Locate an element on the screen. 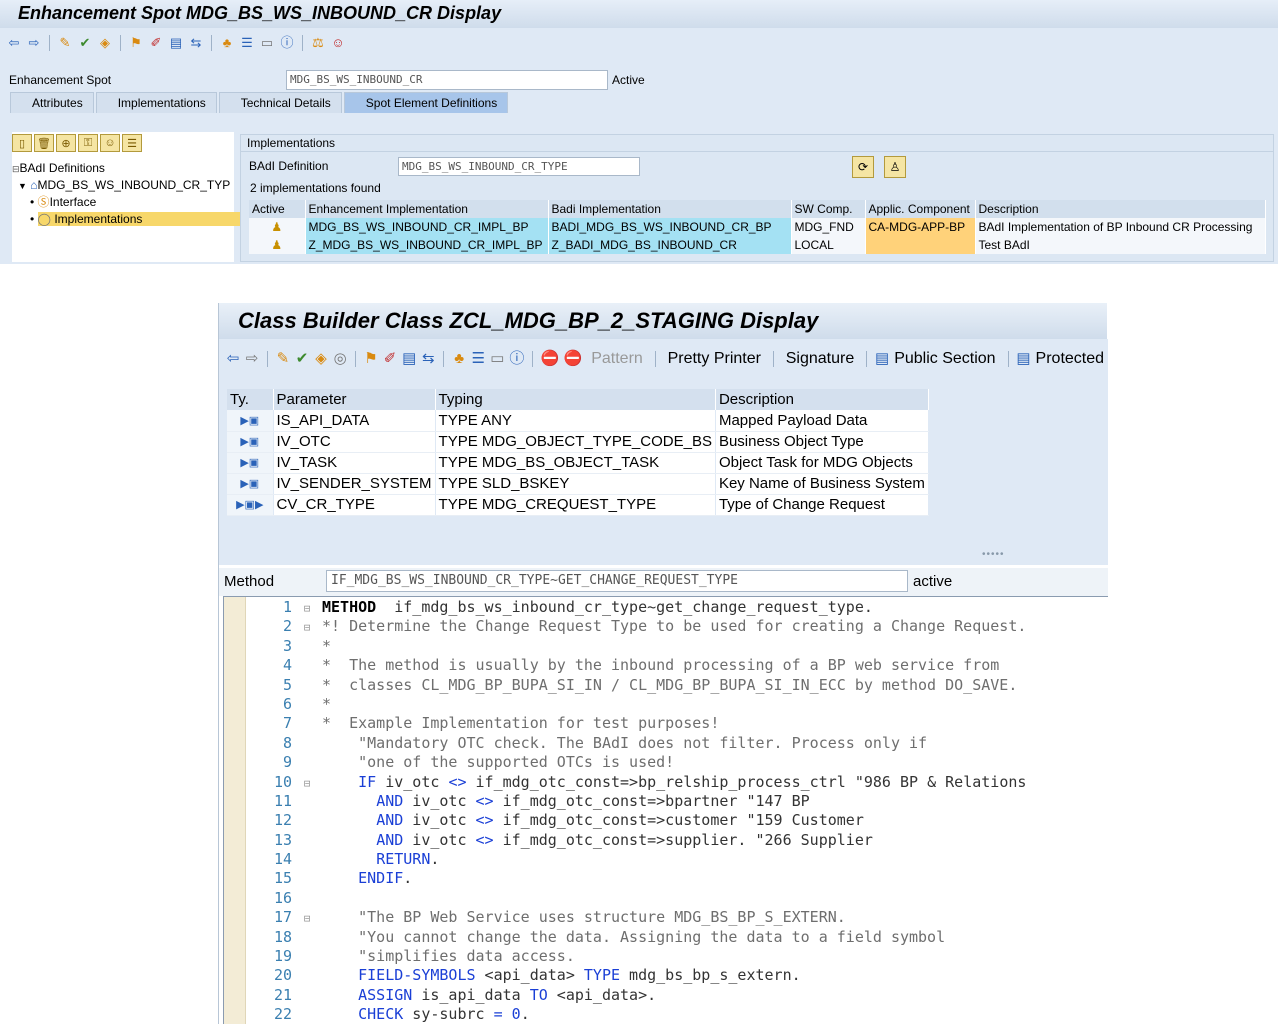 This screenshot has height=1024, width=1278. pattern-button: Pattern is located at coordinates (617, 359).